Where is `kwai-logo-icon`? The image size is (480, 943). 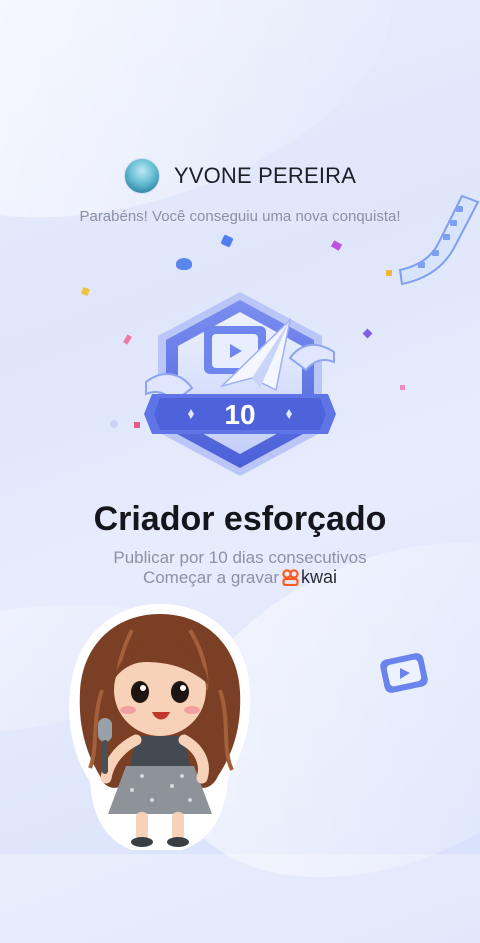 kwai-logo-icon is located at coordinates (290, 577).